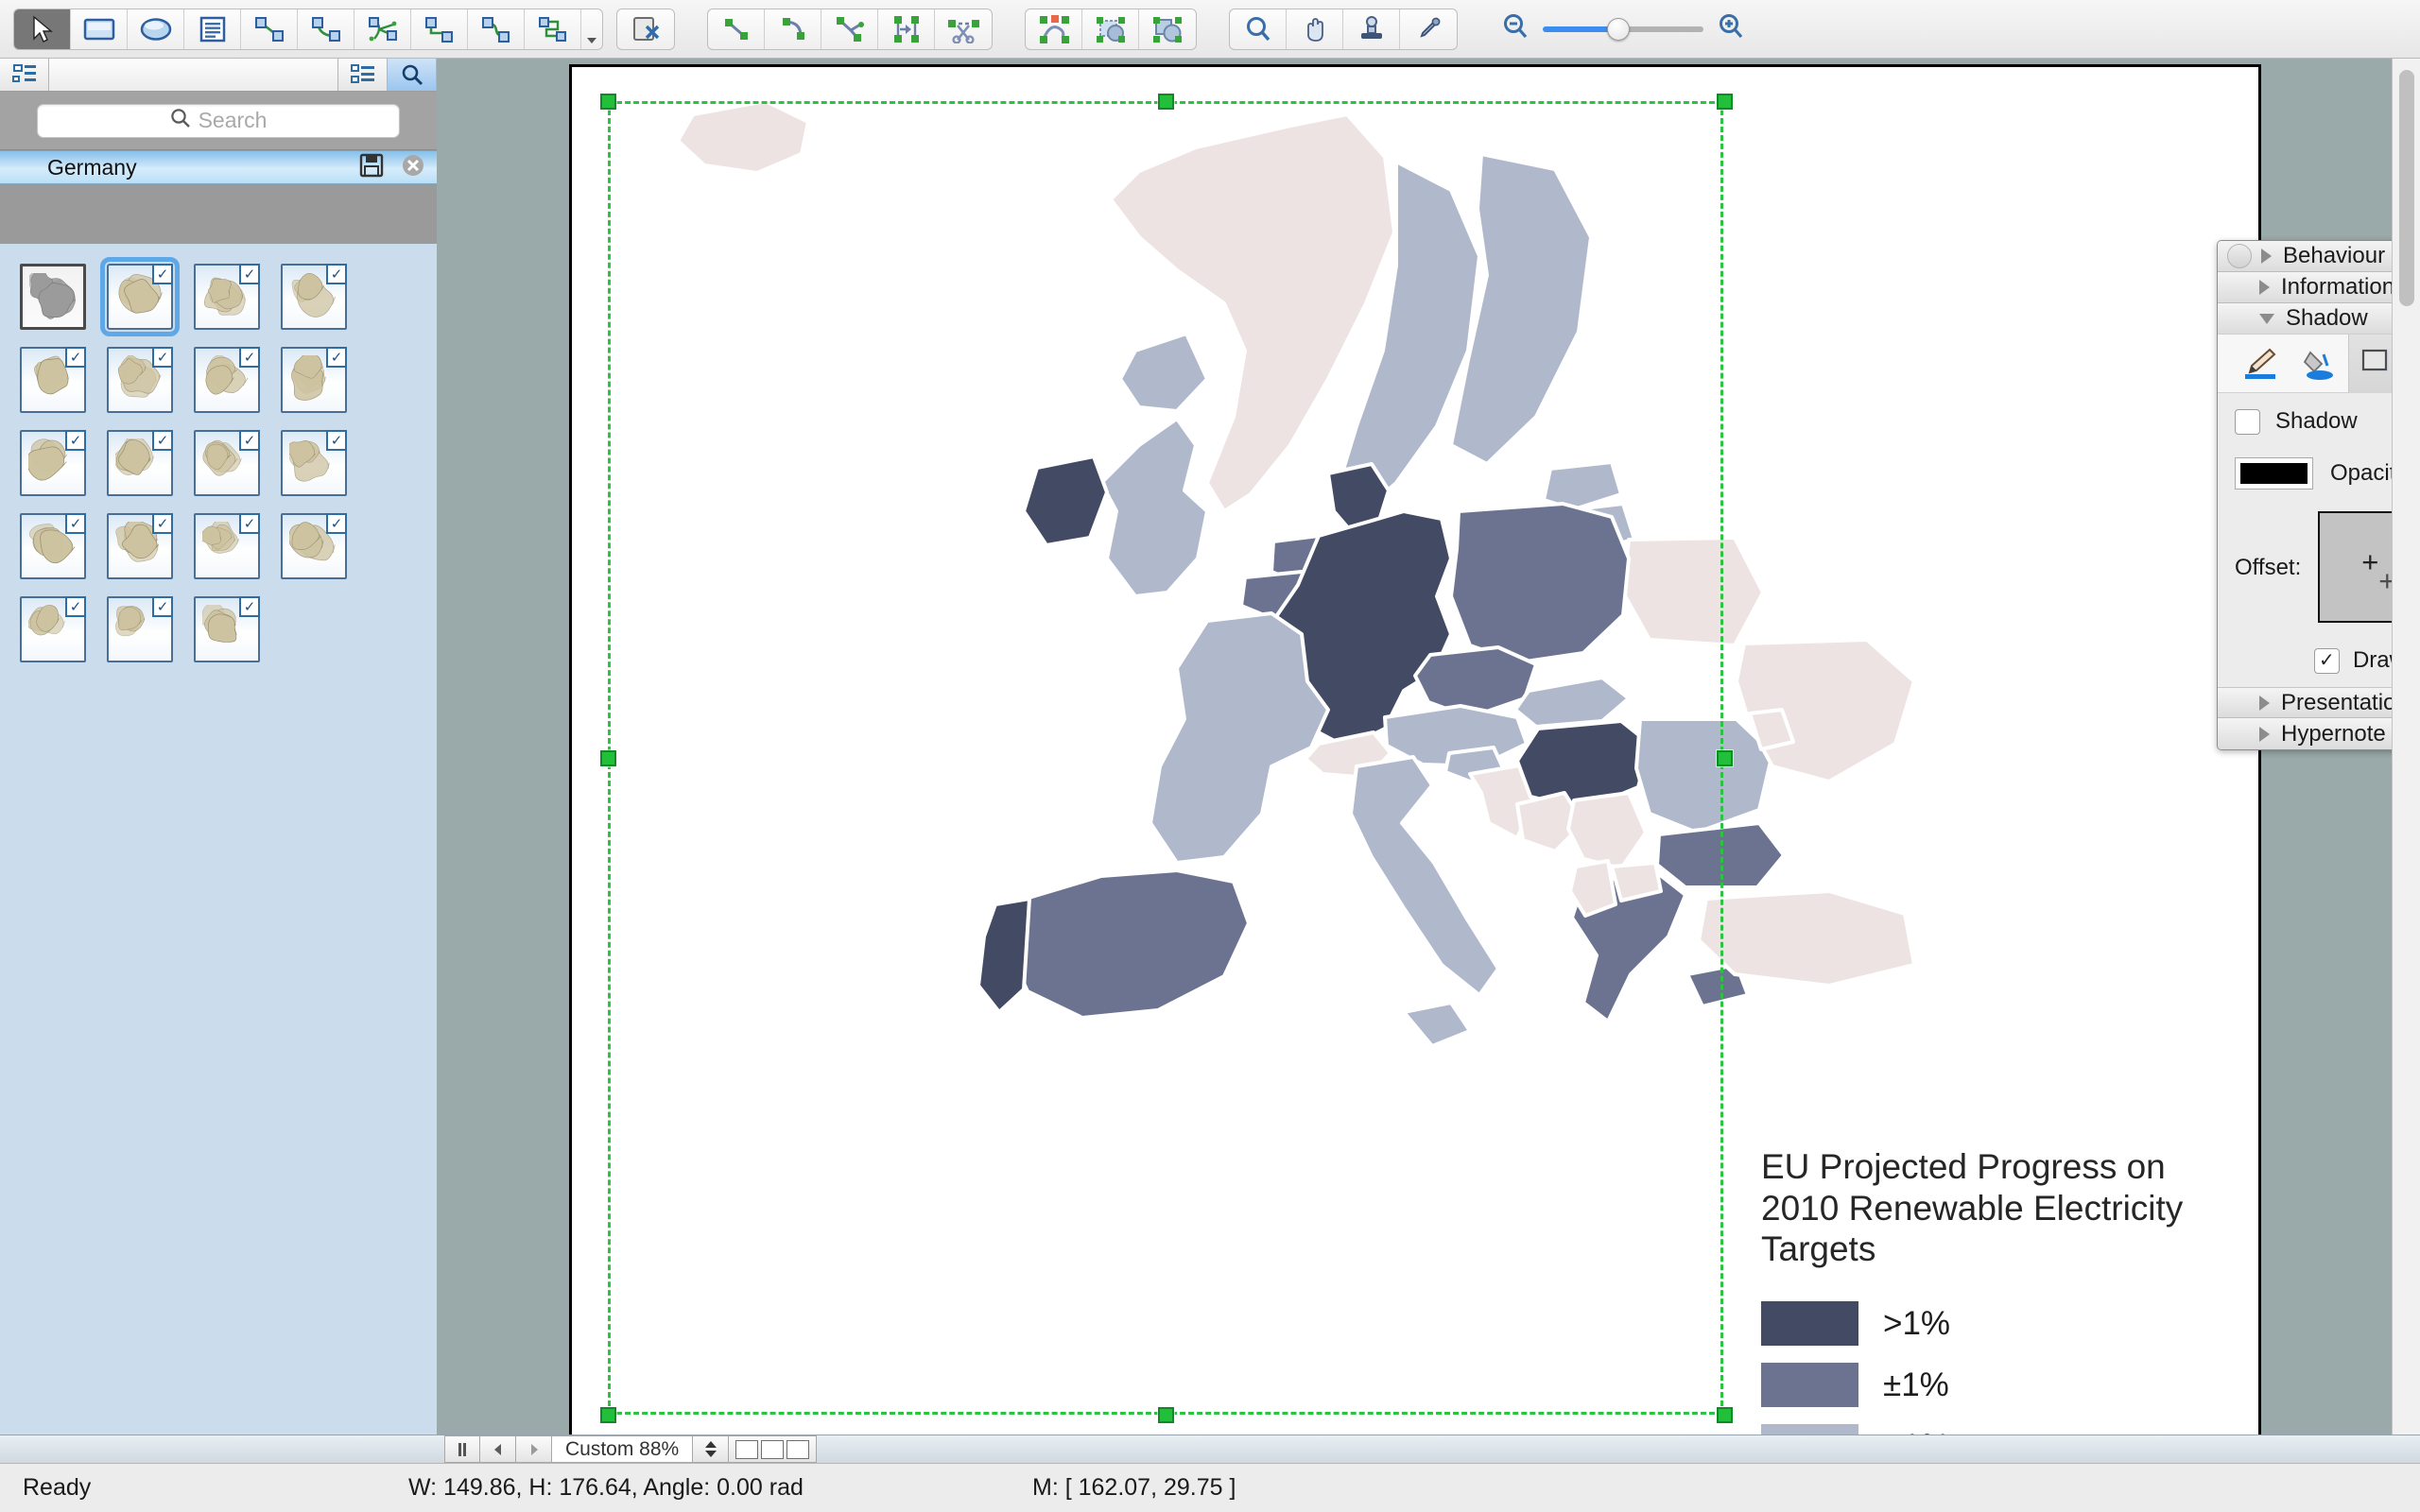 The image size is (2420, 1512). I want to click on library-shape-region-shape-16: ✓, so click(52, 629).